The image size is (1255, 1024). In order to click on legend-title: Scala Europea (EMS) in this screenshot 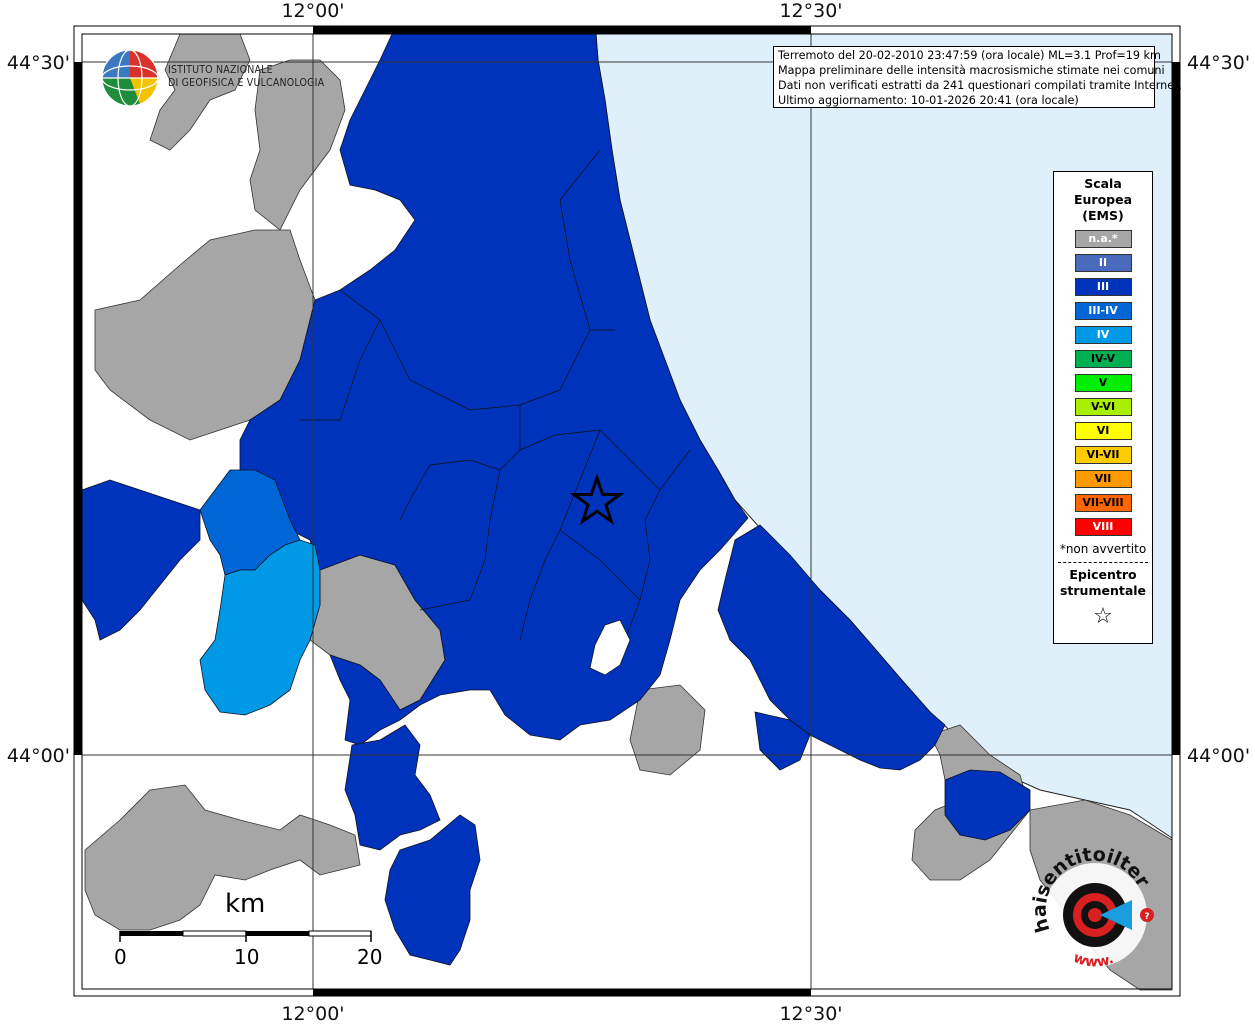, I will do `click(1103, 200)`.